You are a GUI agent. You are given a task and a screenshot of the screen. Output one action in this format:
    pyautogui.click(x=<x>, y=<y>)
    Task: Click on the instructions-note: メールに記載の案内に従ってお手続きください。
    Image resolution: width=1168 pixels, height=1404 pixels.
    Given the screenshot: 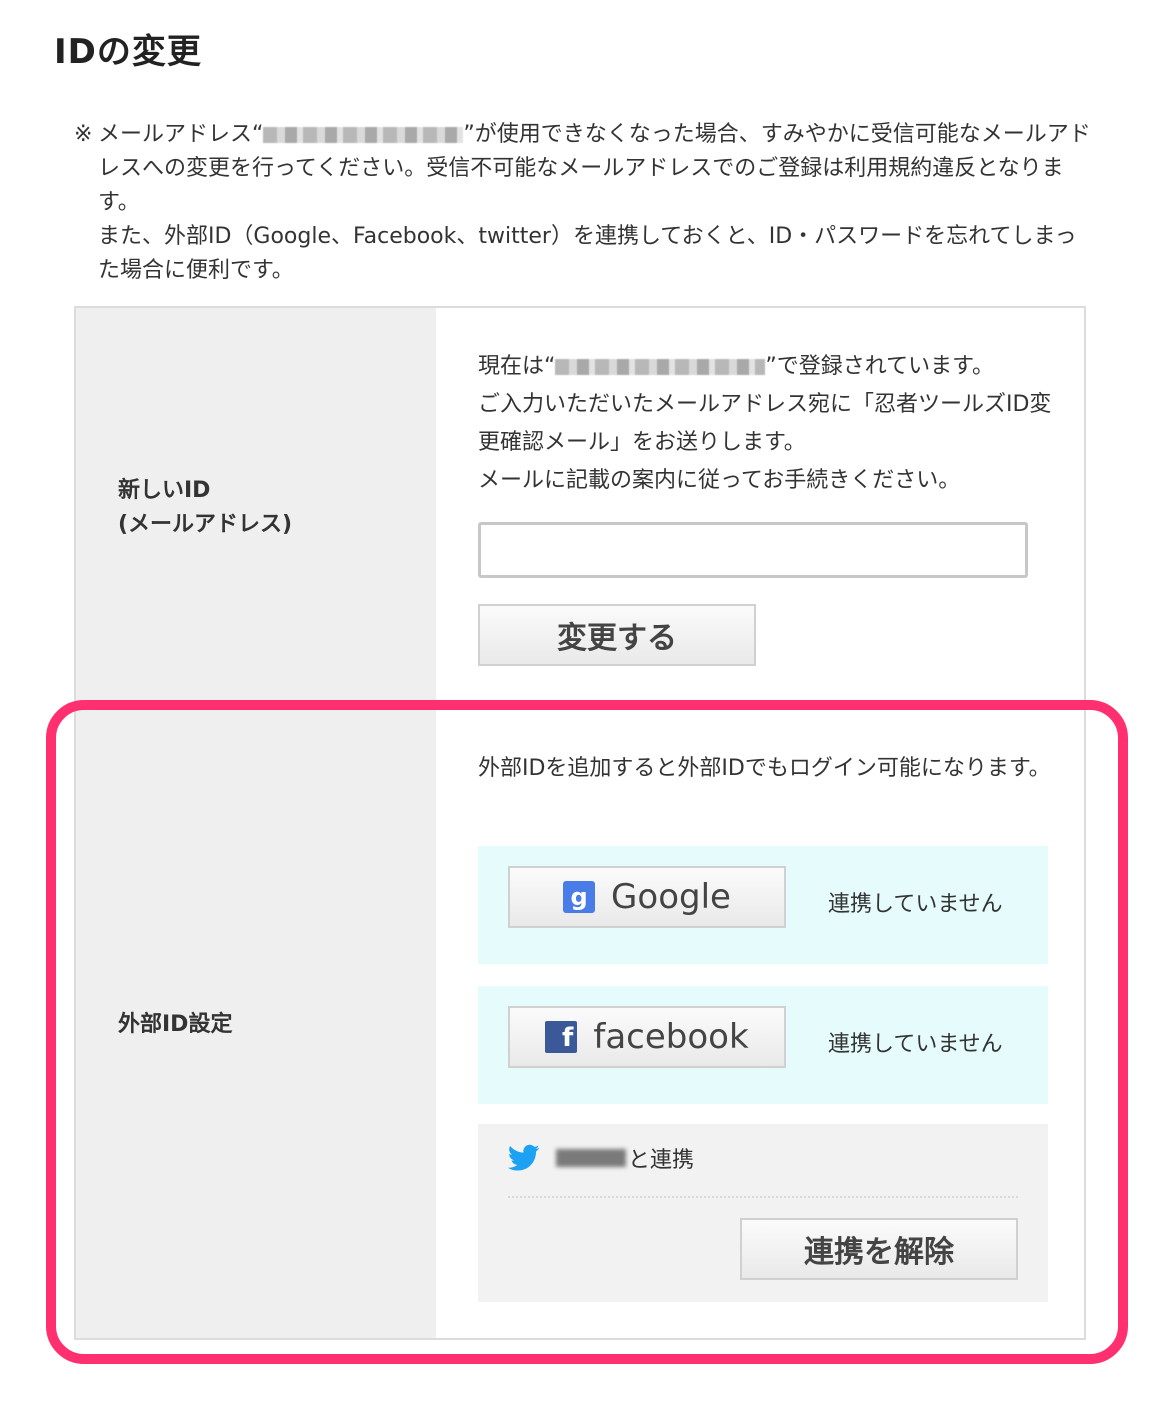 What is the action you would take?
    pyautogui.click(x=719, y=480)
    